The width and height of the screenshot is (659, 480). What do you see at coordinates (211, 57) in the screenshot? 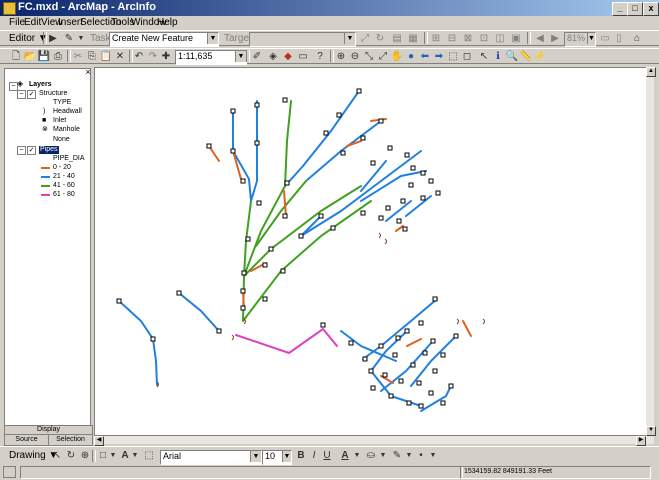
I see `map-scale-combo: 1:11,635 ▼` at bounding box center [211, 57].